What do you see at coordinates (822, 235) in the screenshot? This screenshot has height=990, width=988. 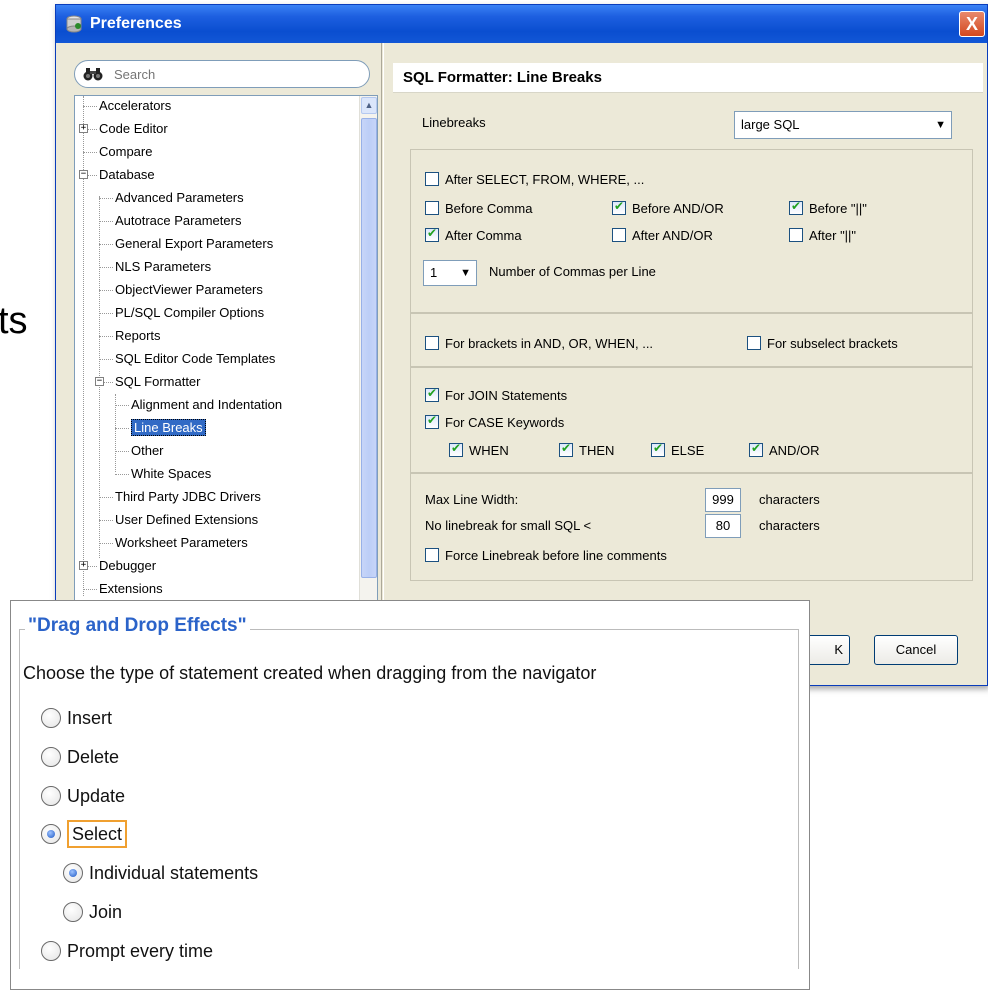 I see `after-pipes-checkbox: After "||"` at bounding box center [822, 235].